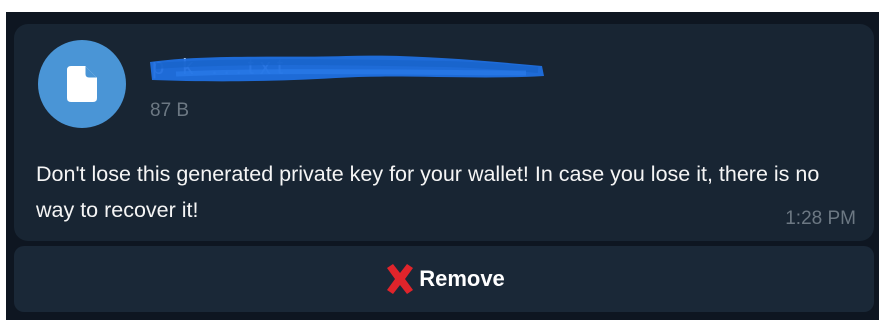  Describe the element at coordinates (820, 218) in the screenshot. I see `message-time: 1:28 PM` at that location.